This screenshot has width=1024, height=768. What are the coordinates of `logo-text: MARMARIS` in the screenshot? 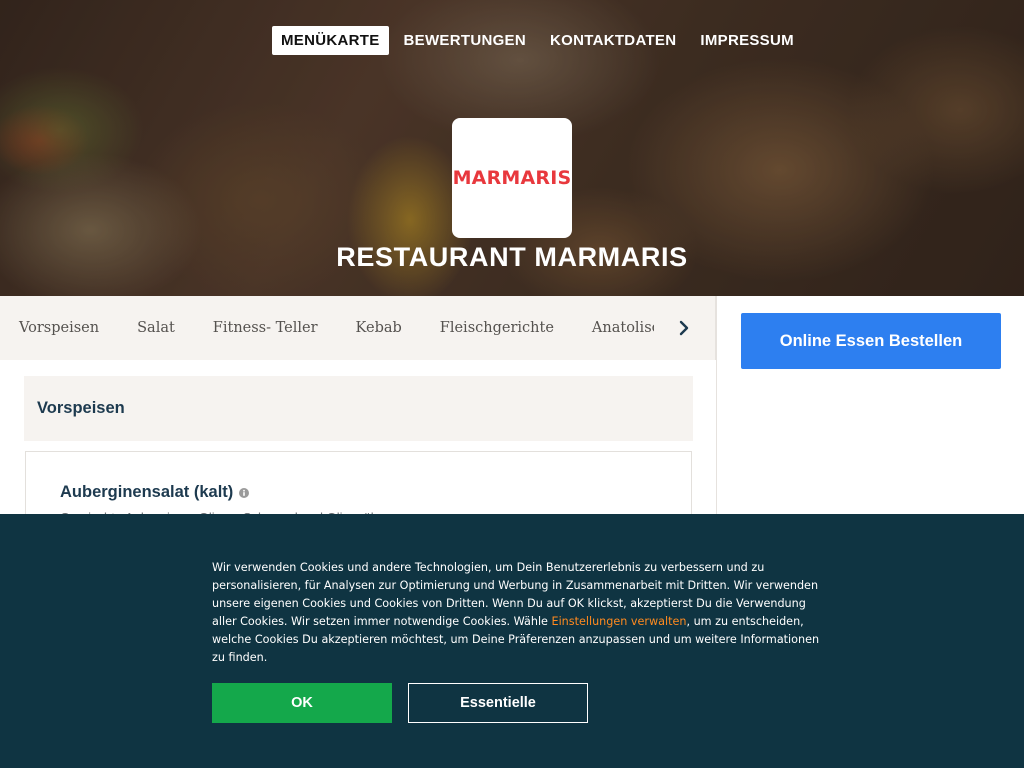 It's located at (512, 178).